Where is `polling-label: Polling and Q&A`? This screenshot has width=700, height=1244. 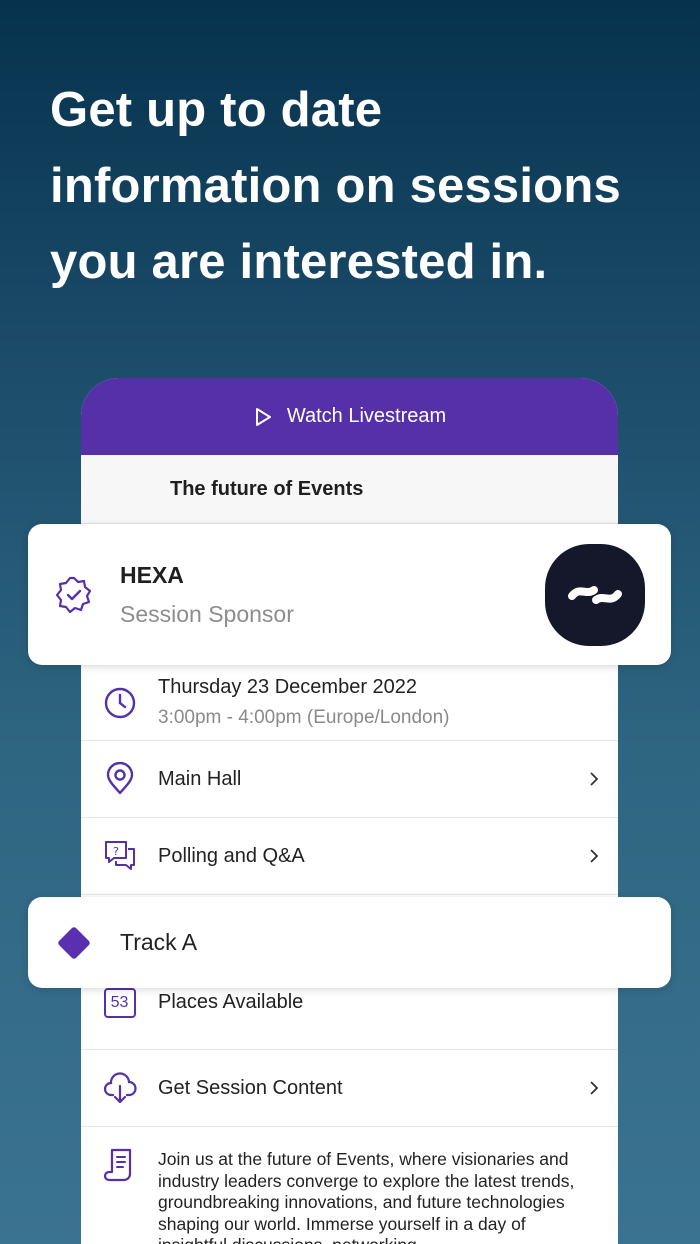
polling-label: Polling and Q&A is located at coordinates (231, 855).